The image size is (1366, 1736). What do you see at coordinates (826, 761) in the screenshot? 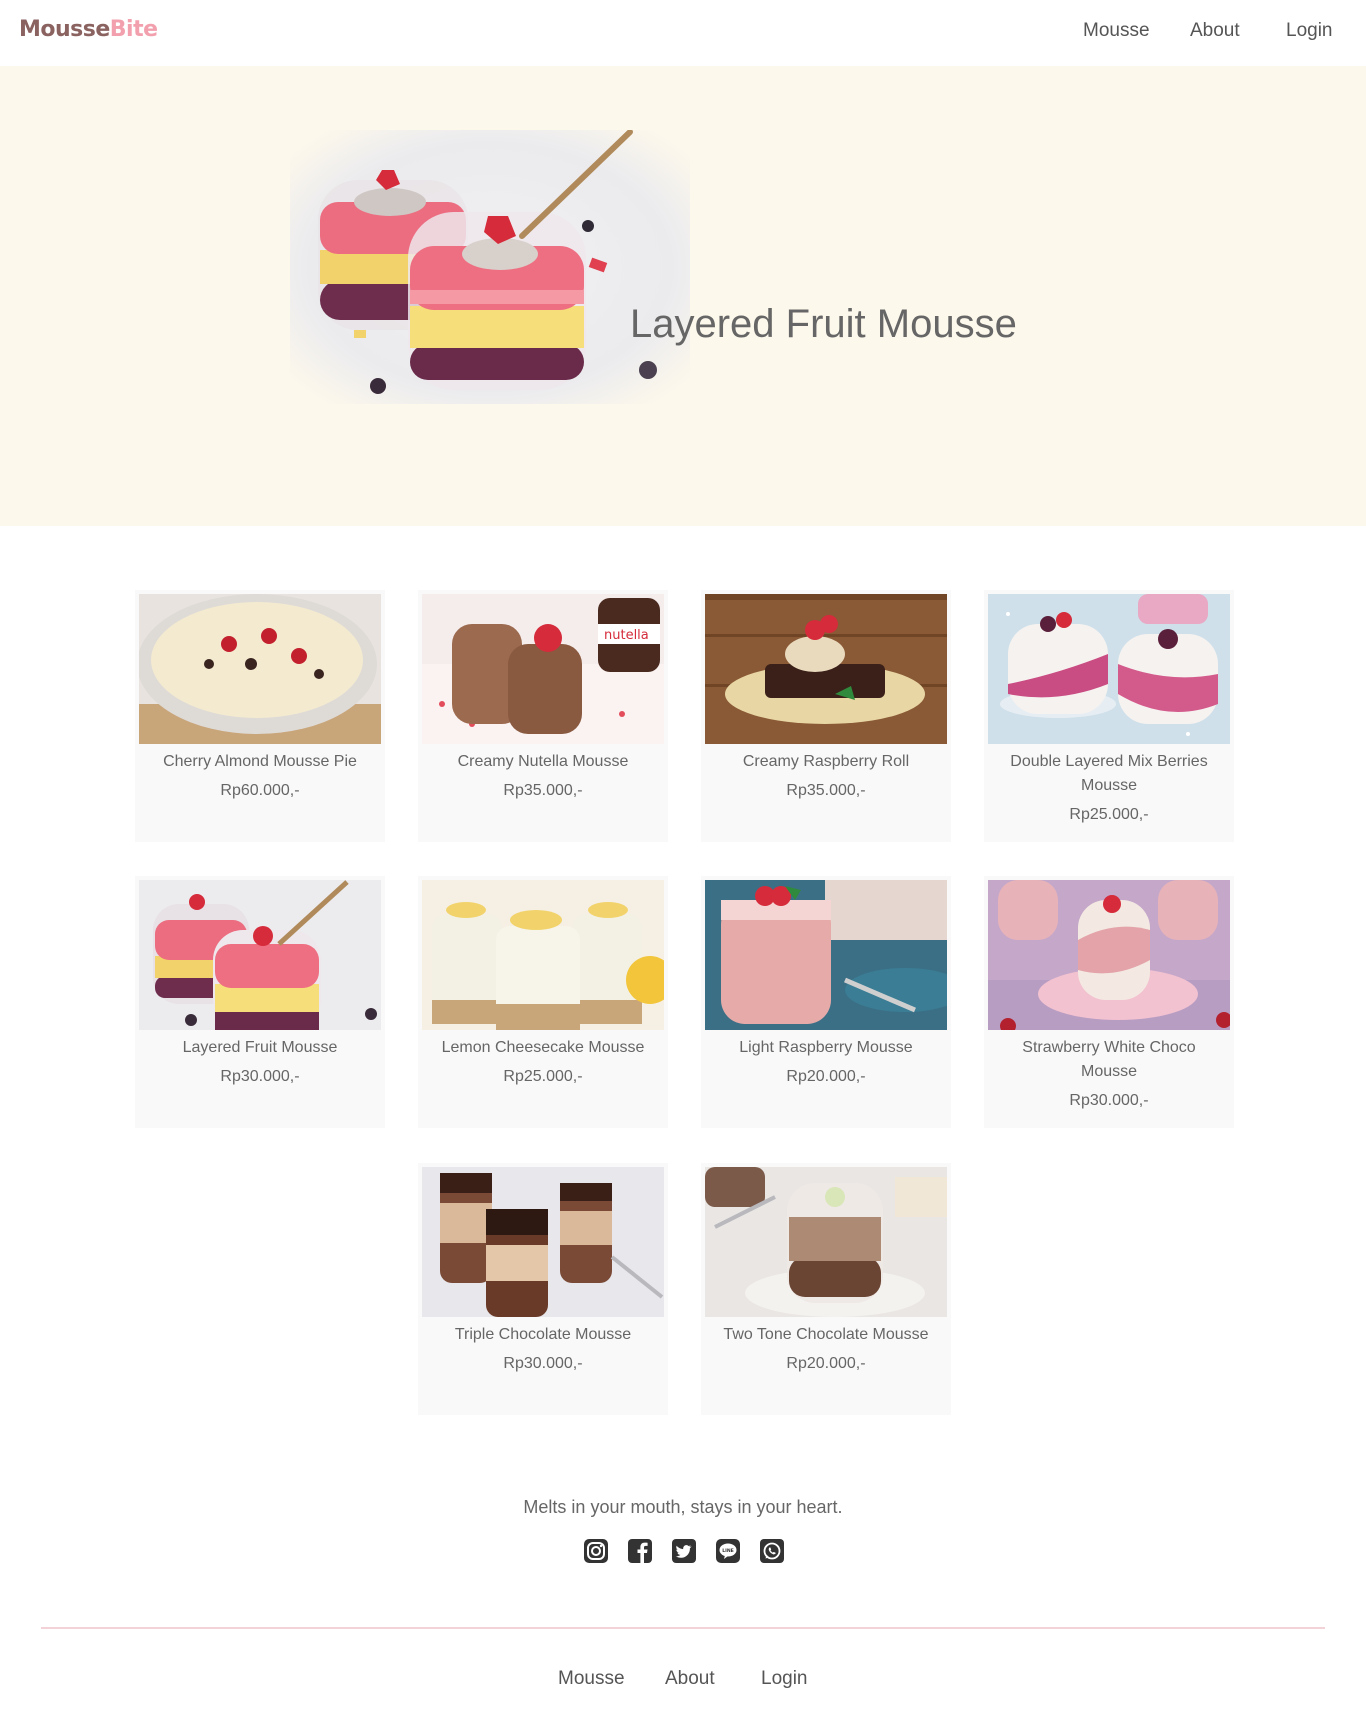
I see `product-name: Creamy Raspberry Roll` at bounding box center [826, 761].